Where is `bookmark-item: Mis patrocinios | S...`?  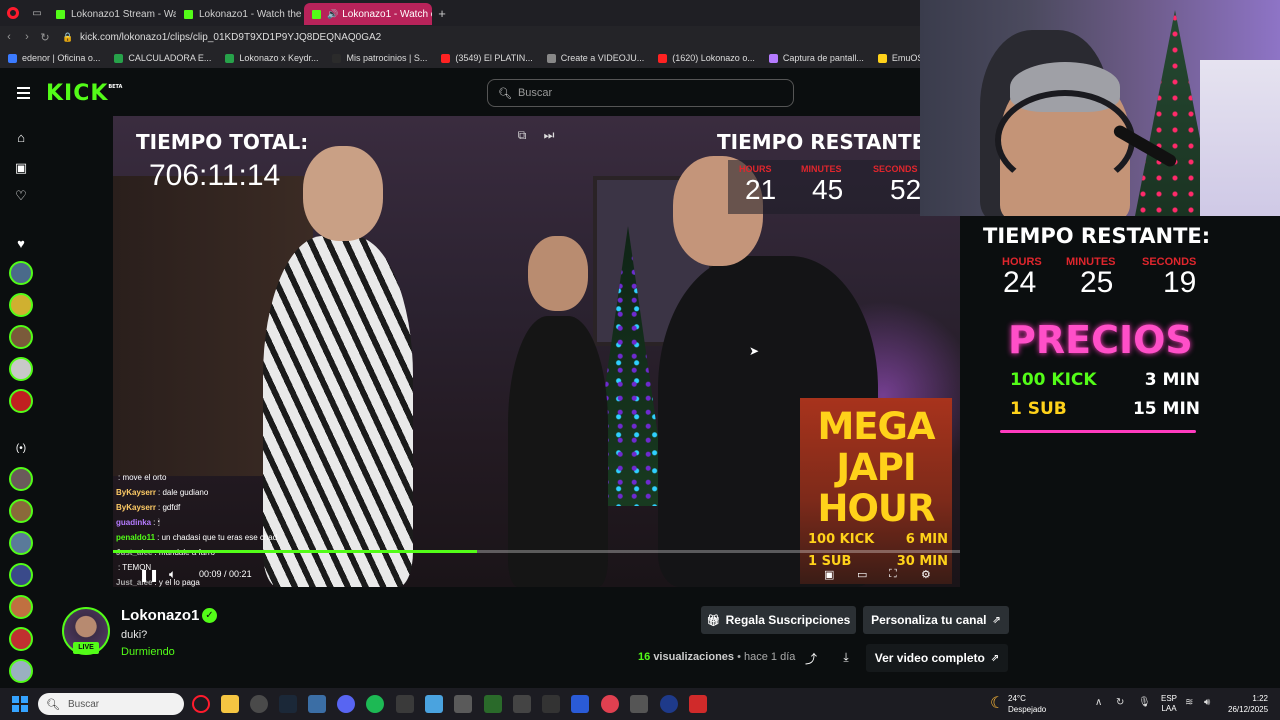 bookmark-item: Mis patrocinios | S... is located at coordinates (379, 58).